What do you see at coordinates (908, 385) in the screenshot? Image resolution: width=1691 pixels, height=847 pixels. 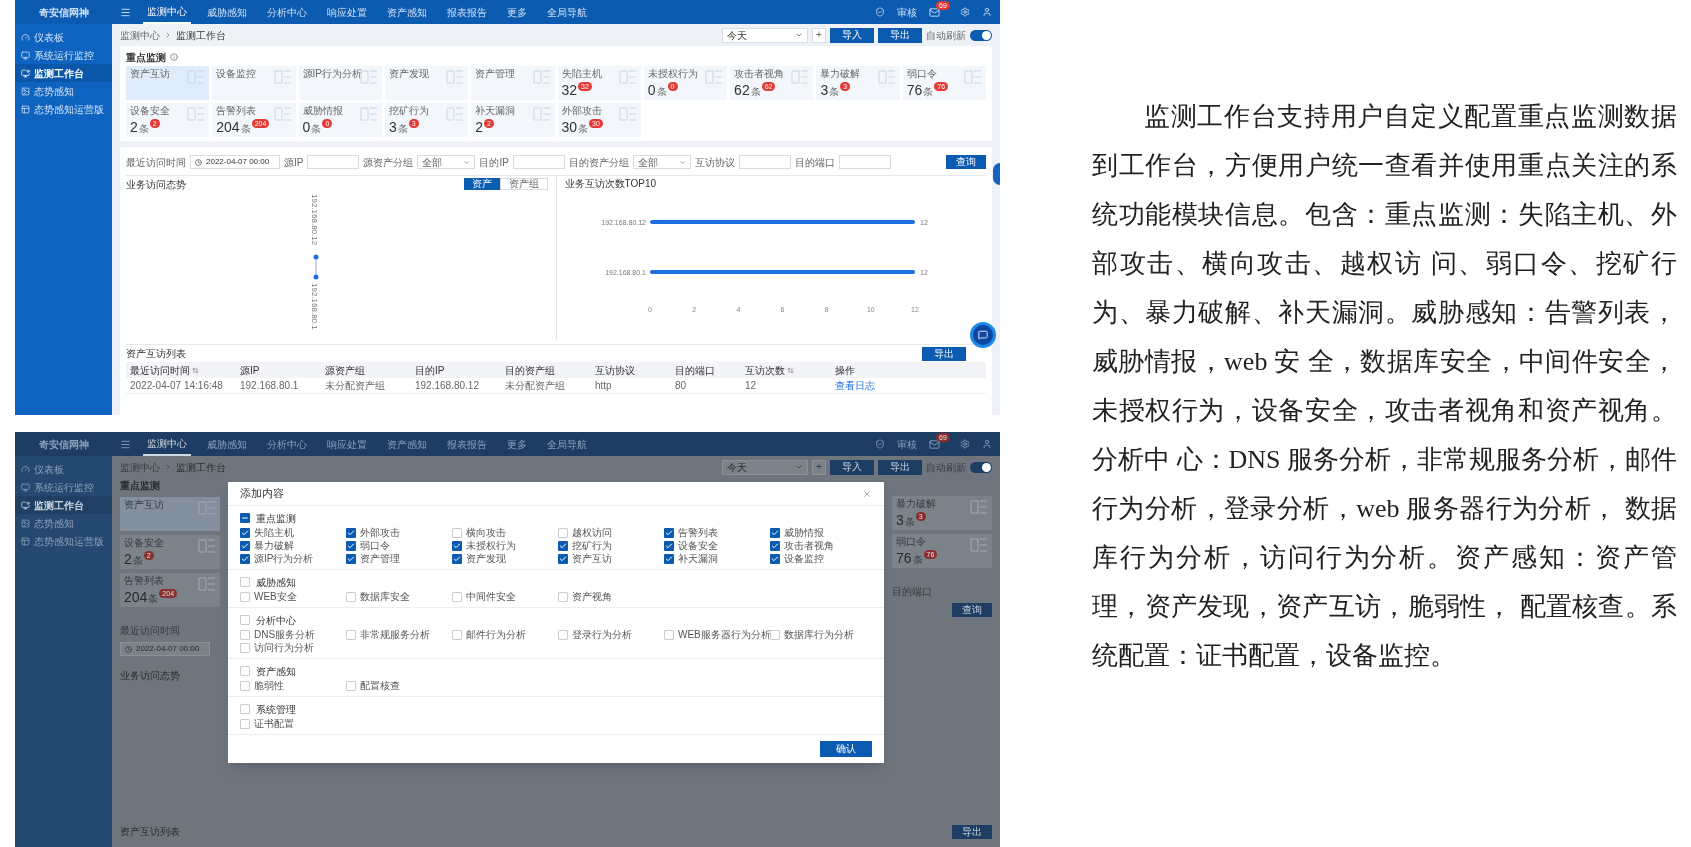 I see `view-log-link: 查看日志` at bounding box center [908, 385].